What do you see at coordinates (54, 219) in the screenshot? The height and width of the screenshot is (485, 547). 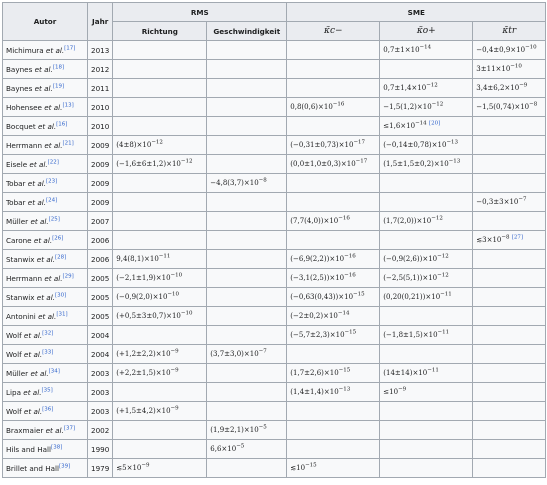 I see `reference-link: [25]` at bounding box center [54, 219].